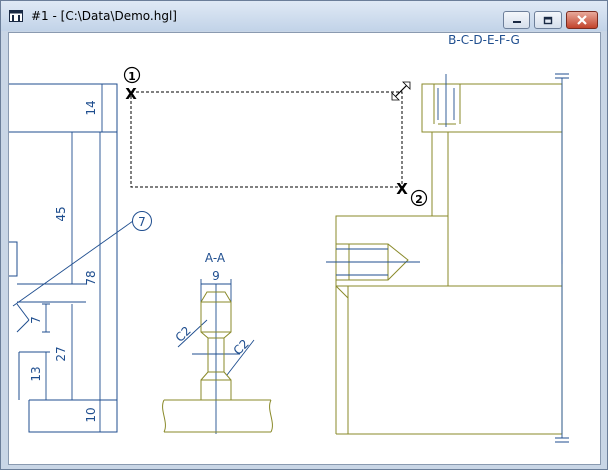 This screenshot has height=470, width=608. Describe the element at coordinates (484, 40) in the screenshot. I see `view-label-text: B-C-D-E-F-G` at that location.